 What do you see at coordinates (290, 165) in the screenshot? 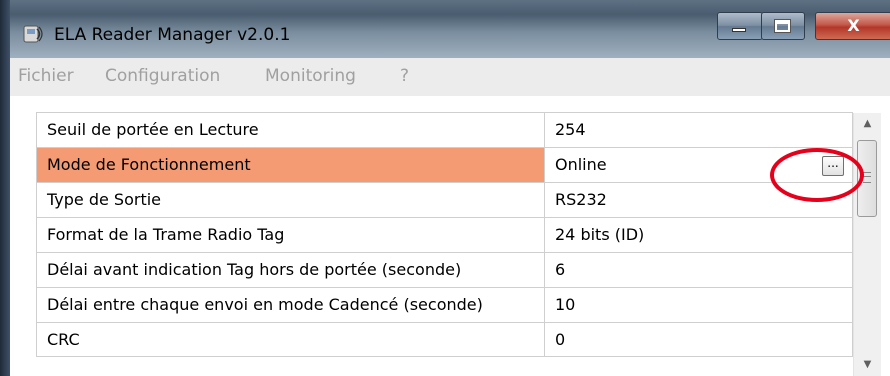
I see `property-label: Mode de Fonctionnement` at bounding box center [290, 165].